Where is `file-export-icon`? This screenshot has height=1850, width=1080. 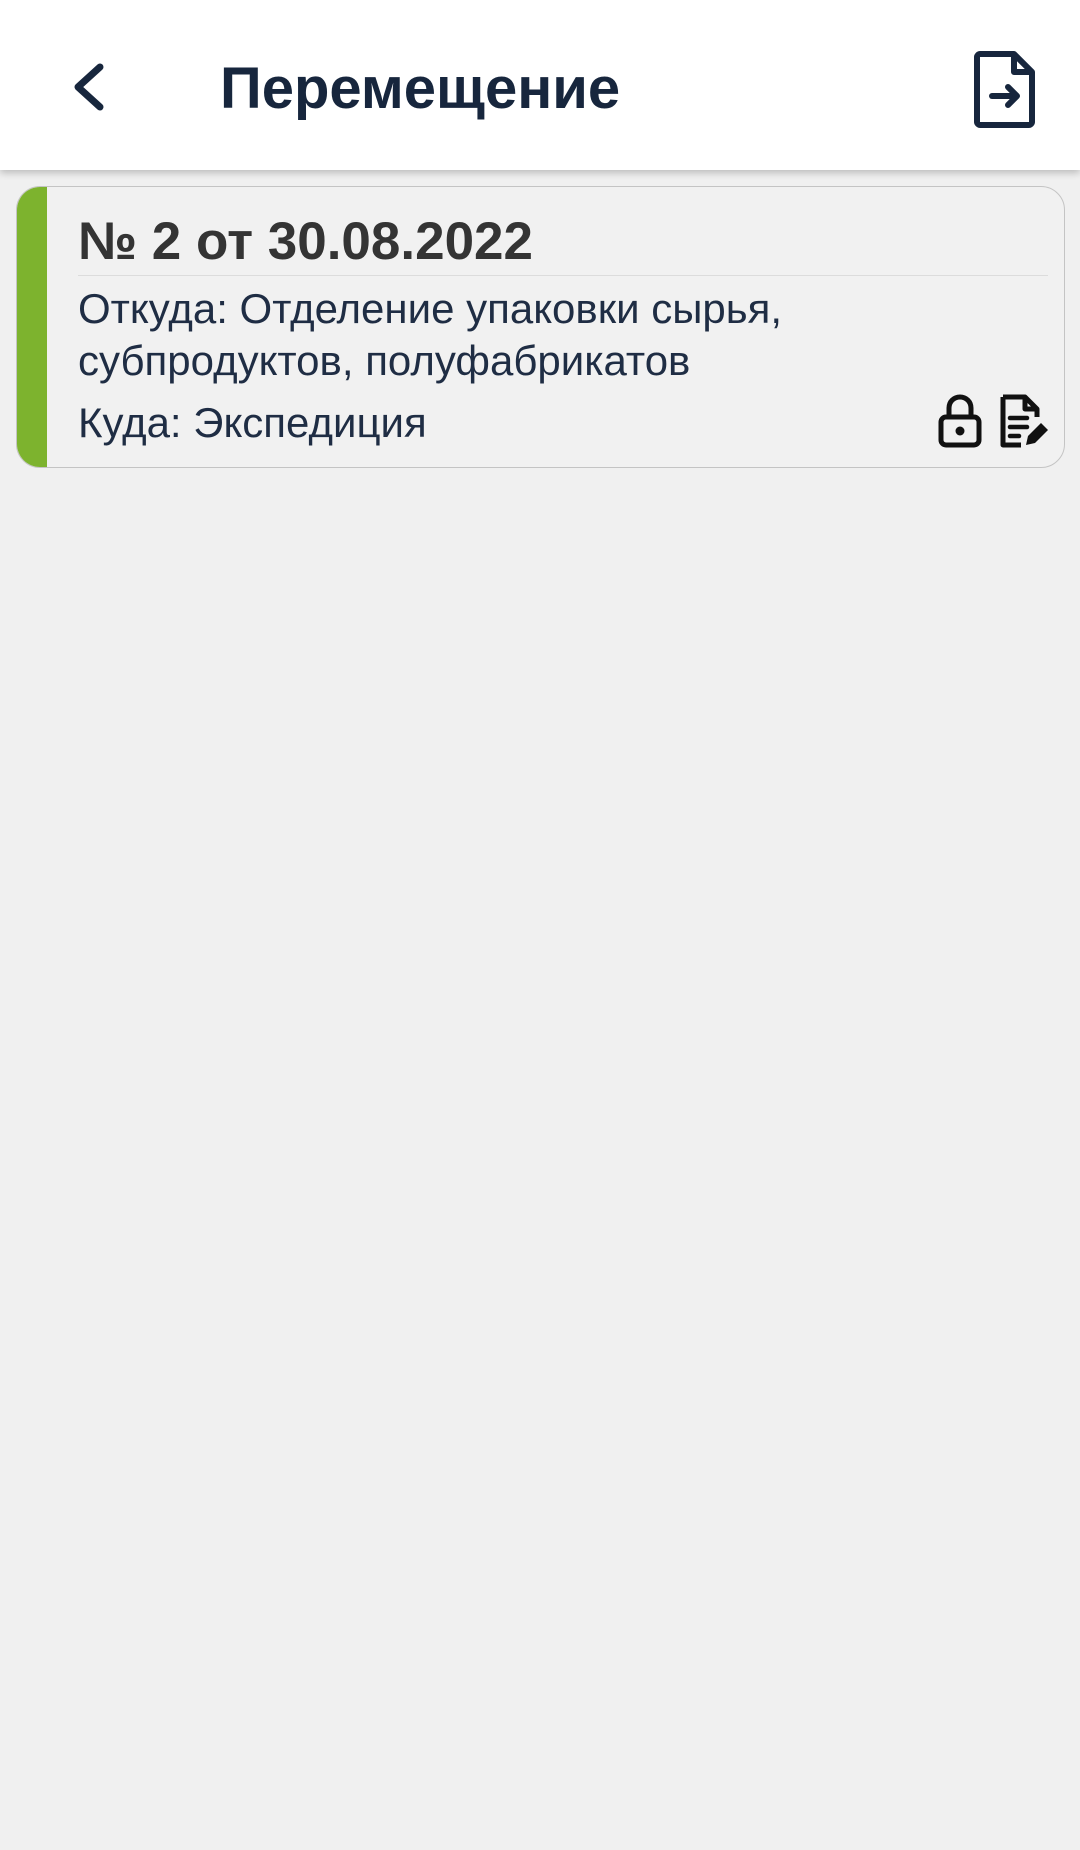
file-export-icon is located at coordinates (1004, 89).